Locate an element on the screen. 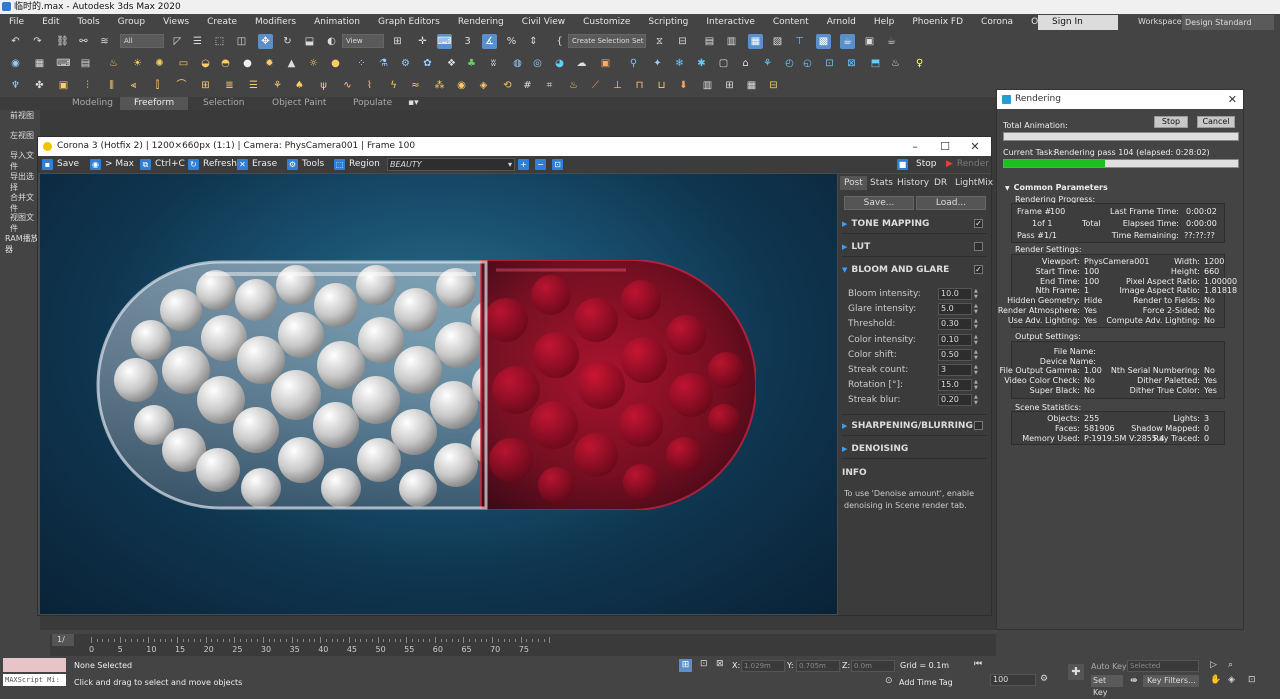  select-object-icon: ◸ is located at coordinates (177, 41).